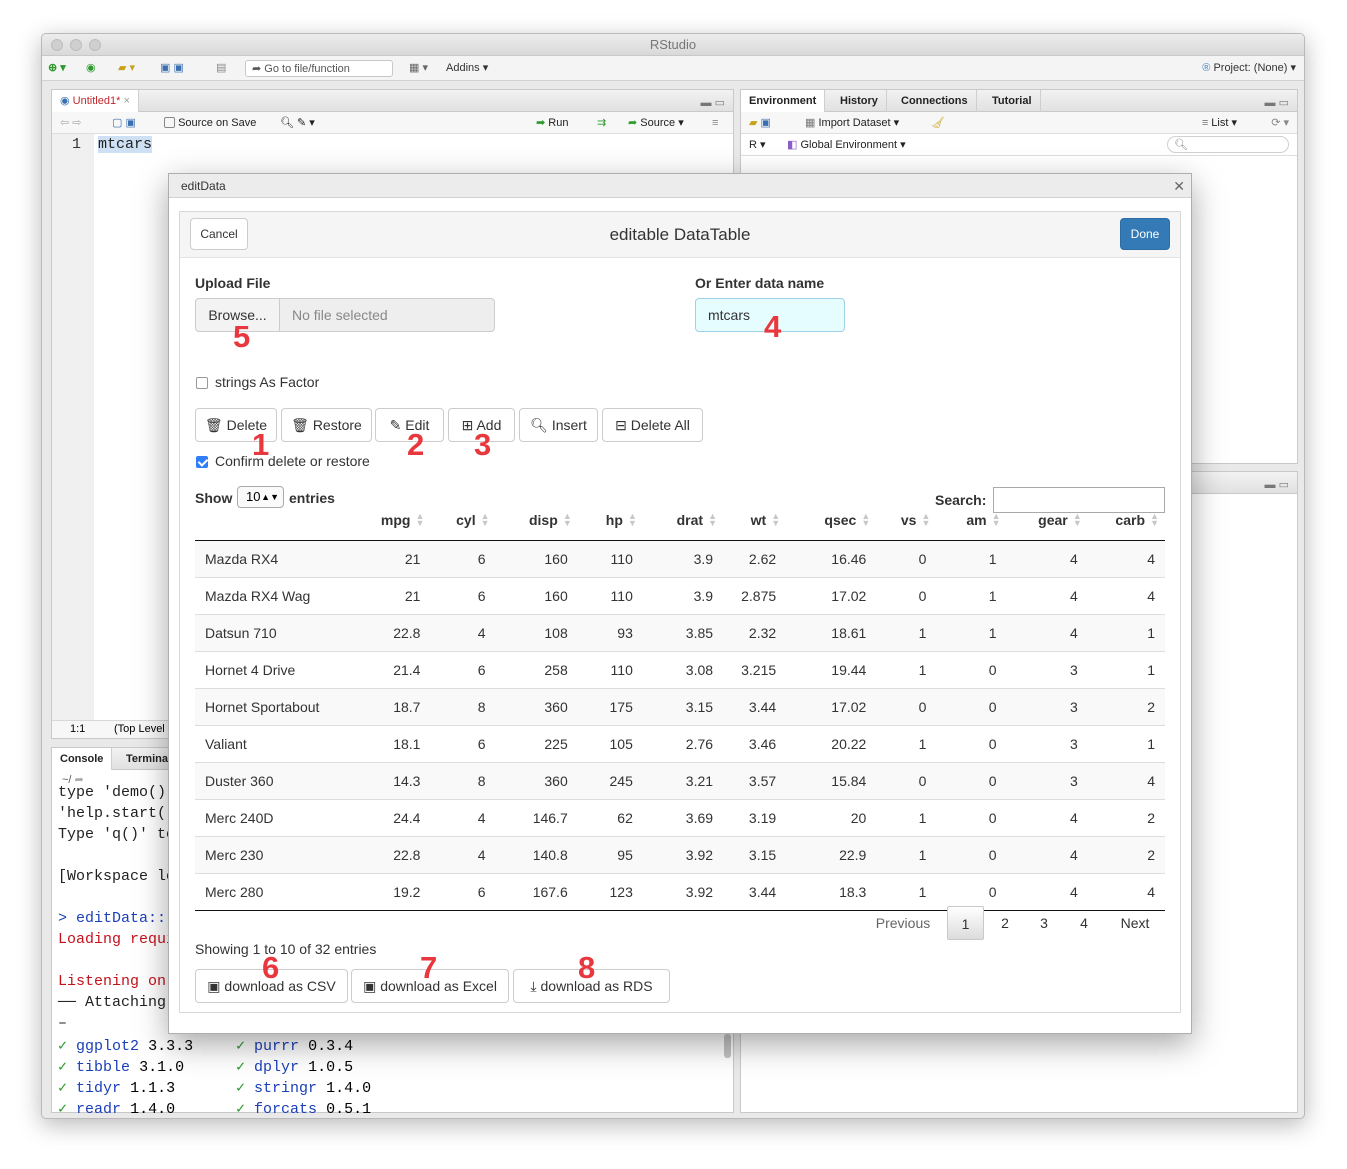 The height and width of the screenshot is (1169, 1347). What do you see at coordinates (831, 743) in the screenshot?
I see `table-cell: 20.22` at bounding box center [831, 743].